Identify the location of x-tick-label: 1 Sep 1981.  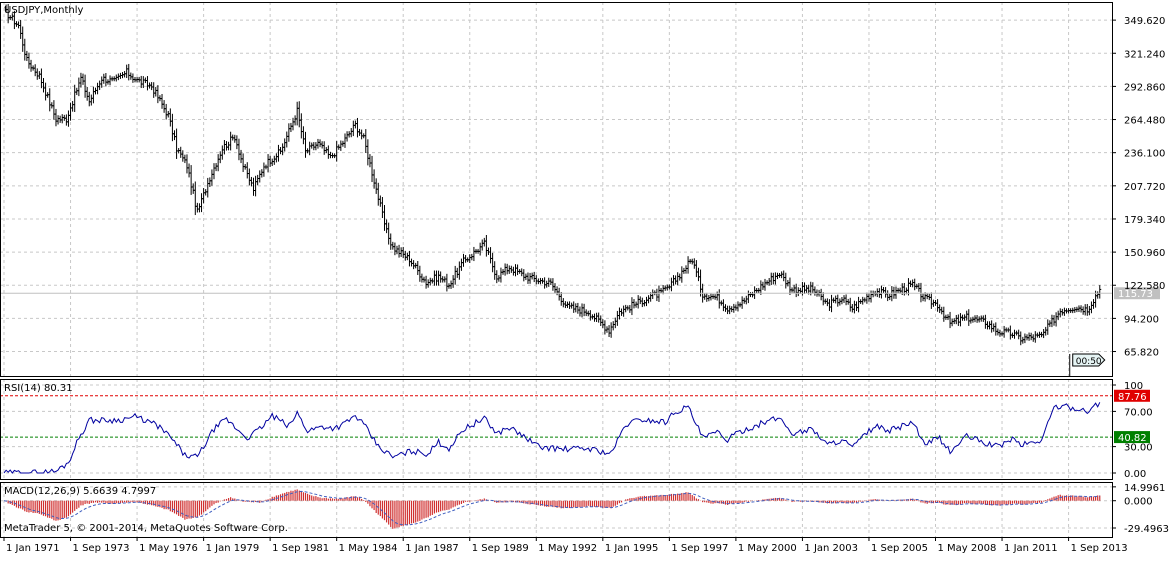
(300, 548).